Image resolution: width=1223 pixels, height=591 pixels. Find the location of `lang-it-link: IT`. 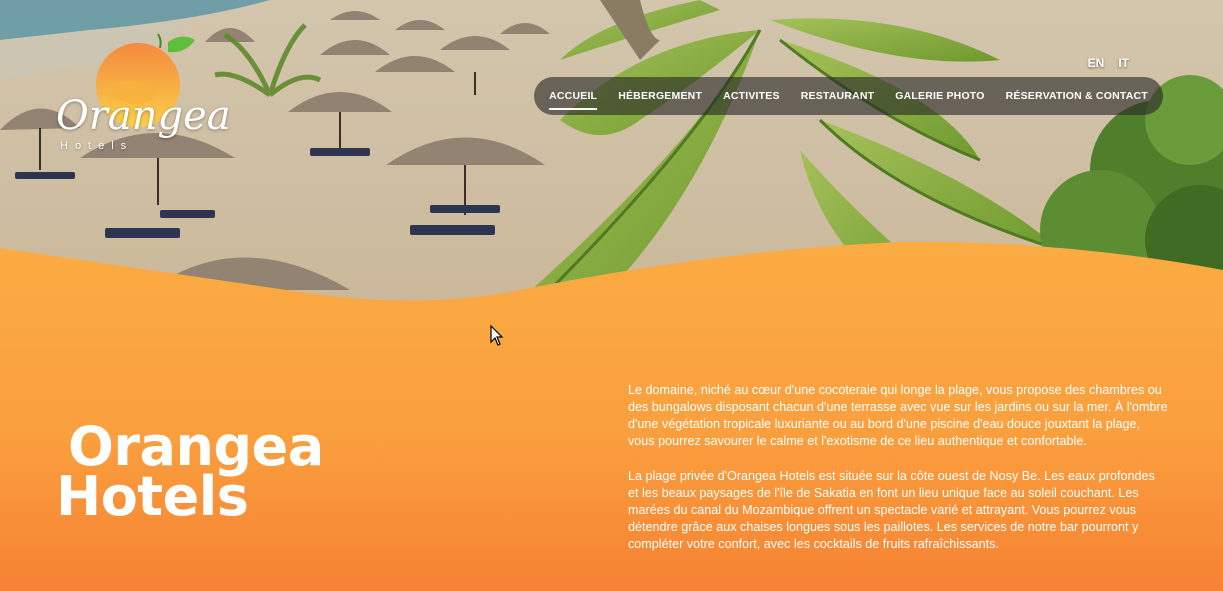

lang-it-link: IT is located at coordinates (1123, 63).